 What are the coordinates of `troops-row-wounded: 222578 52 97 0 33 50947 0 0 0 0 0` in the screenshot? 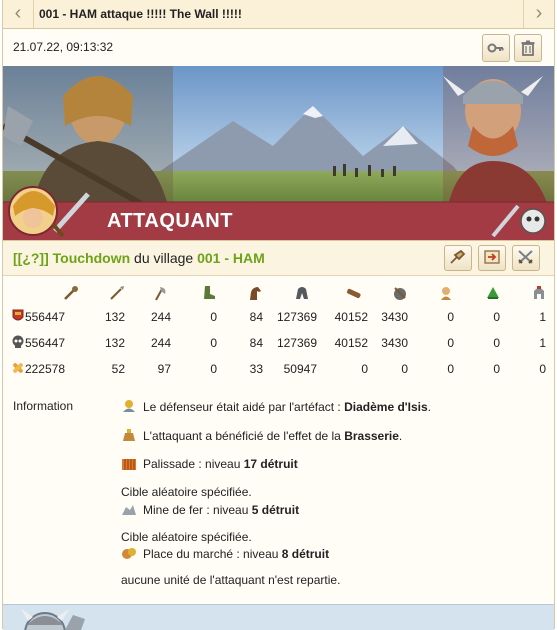 It's located at (278, 370).